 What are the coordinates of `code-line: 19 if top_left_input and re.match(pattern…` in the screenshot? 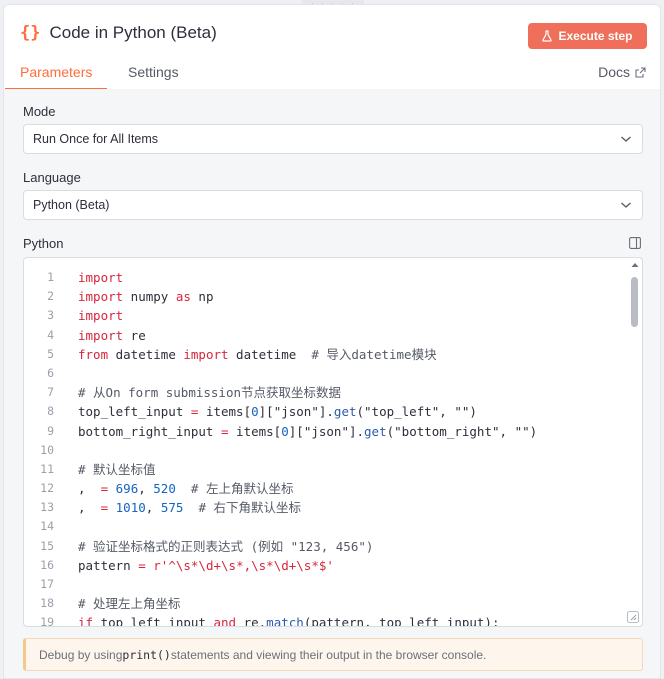 It's located at (324, 620).